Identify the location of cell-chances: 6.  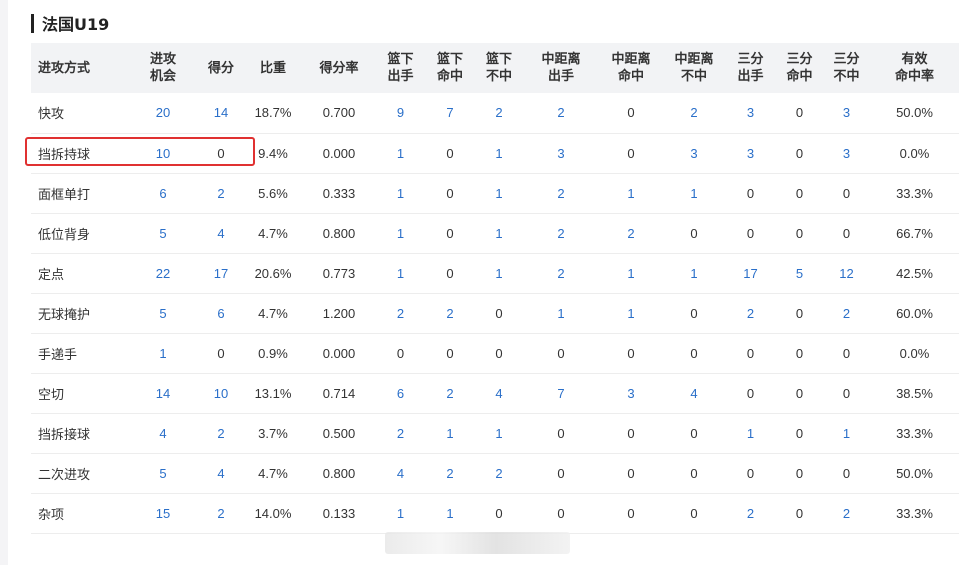
(163, 193).